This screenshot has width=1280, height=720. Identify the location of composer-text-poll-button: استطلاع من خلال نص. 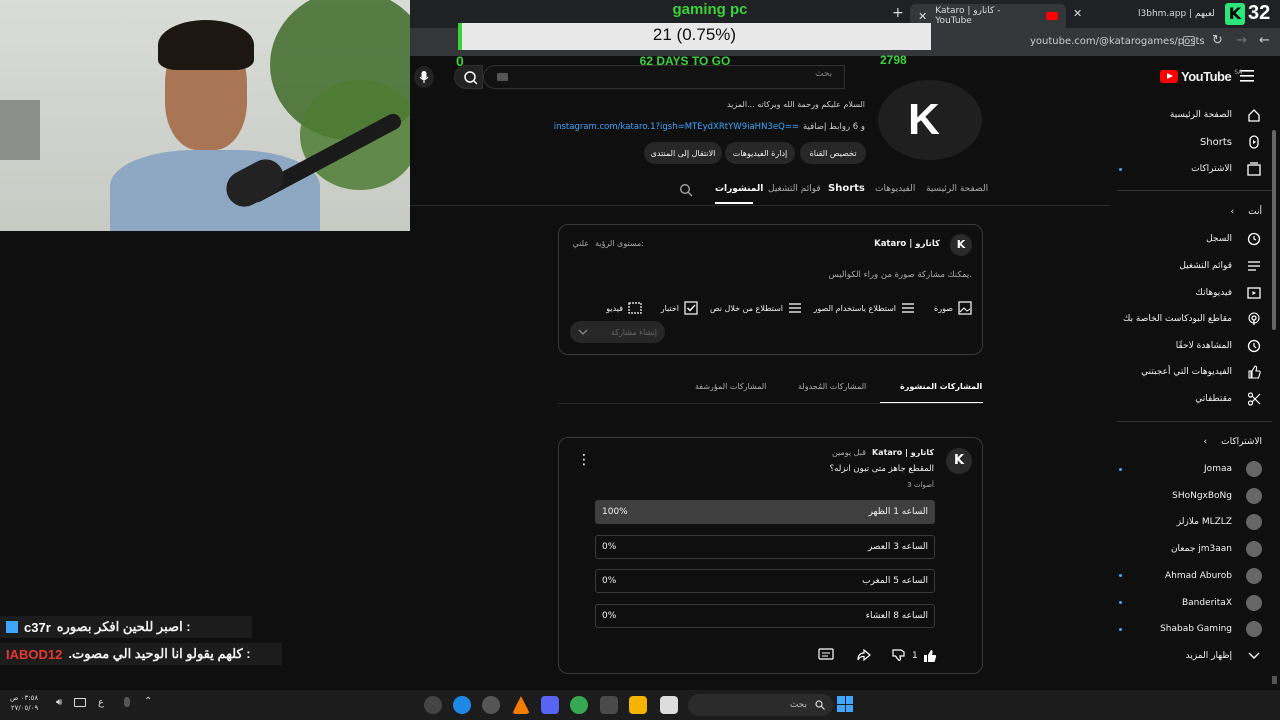
(756, 308).